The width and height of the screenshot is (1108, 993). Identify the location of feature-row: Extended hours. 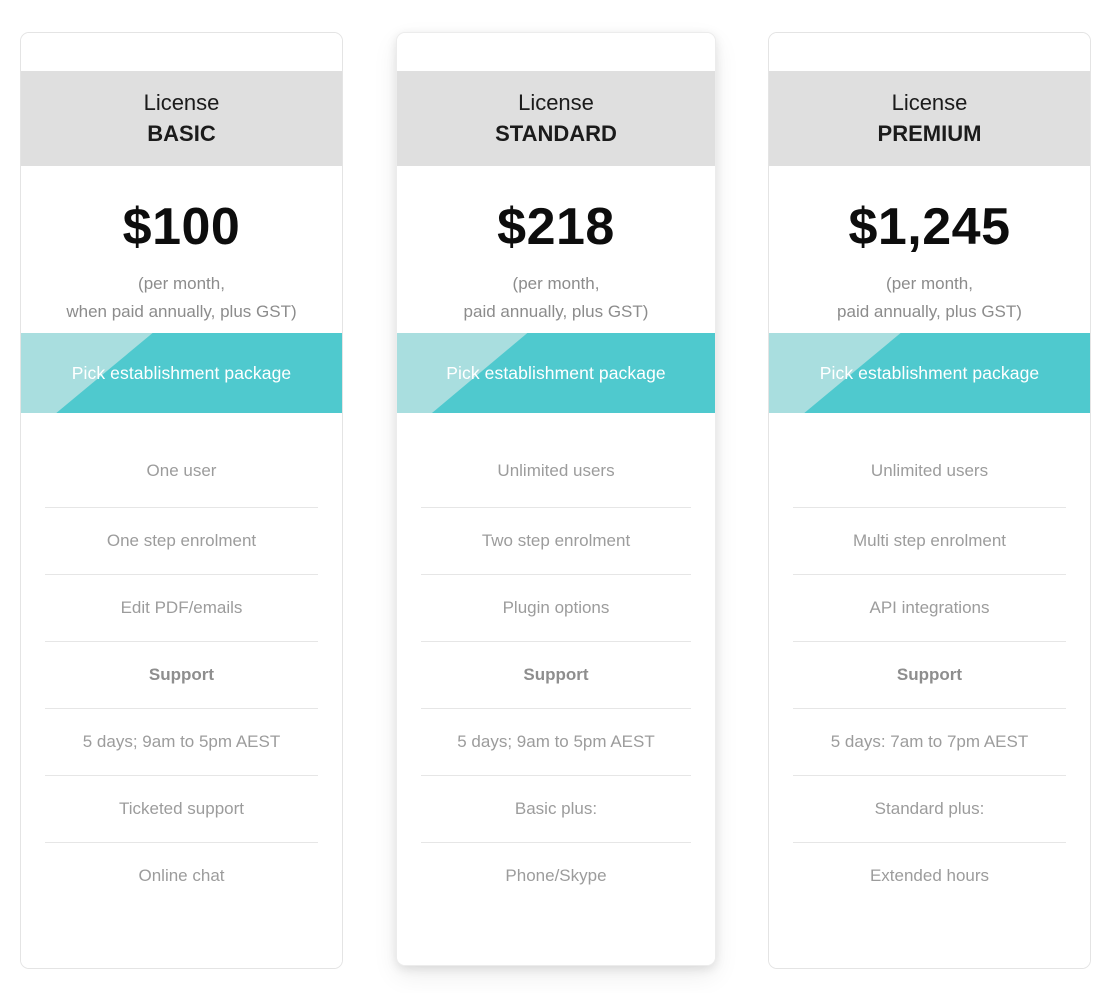
(929, 875).